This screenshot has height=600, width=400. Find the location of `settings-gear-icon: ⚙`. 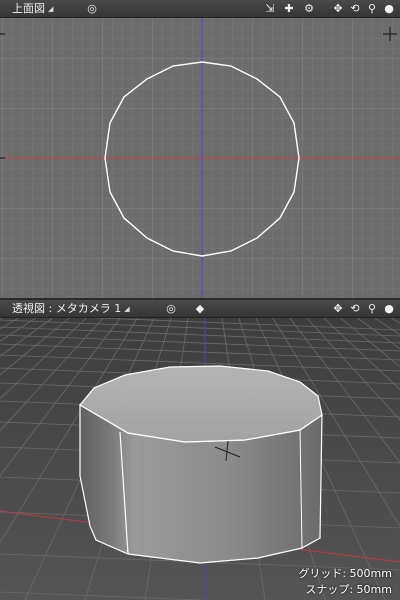

settings-gear-icon: ⚙ is located at coordinates (309, 8).